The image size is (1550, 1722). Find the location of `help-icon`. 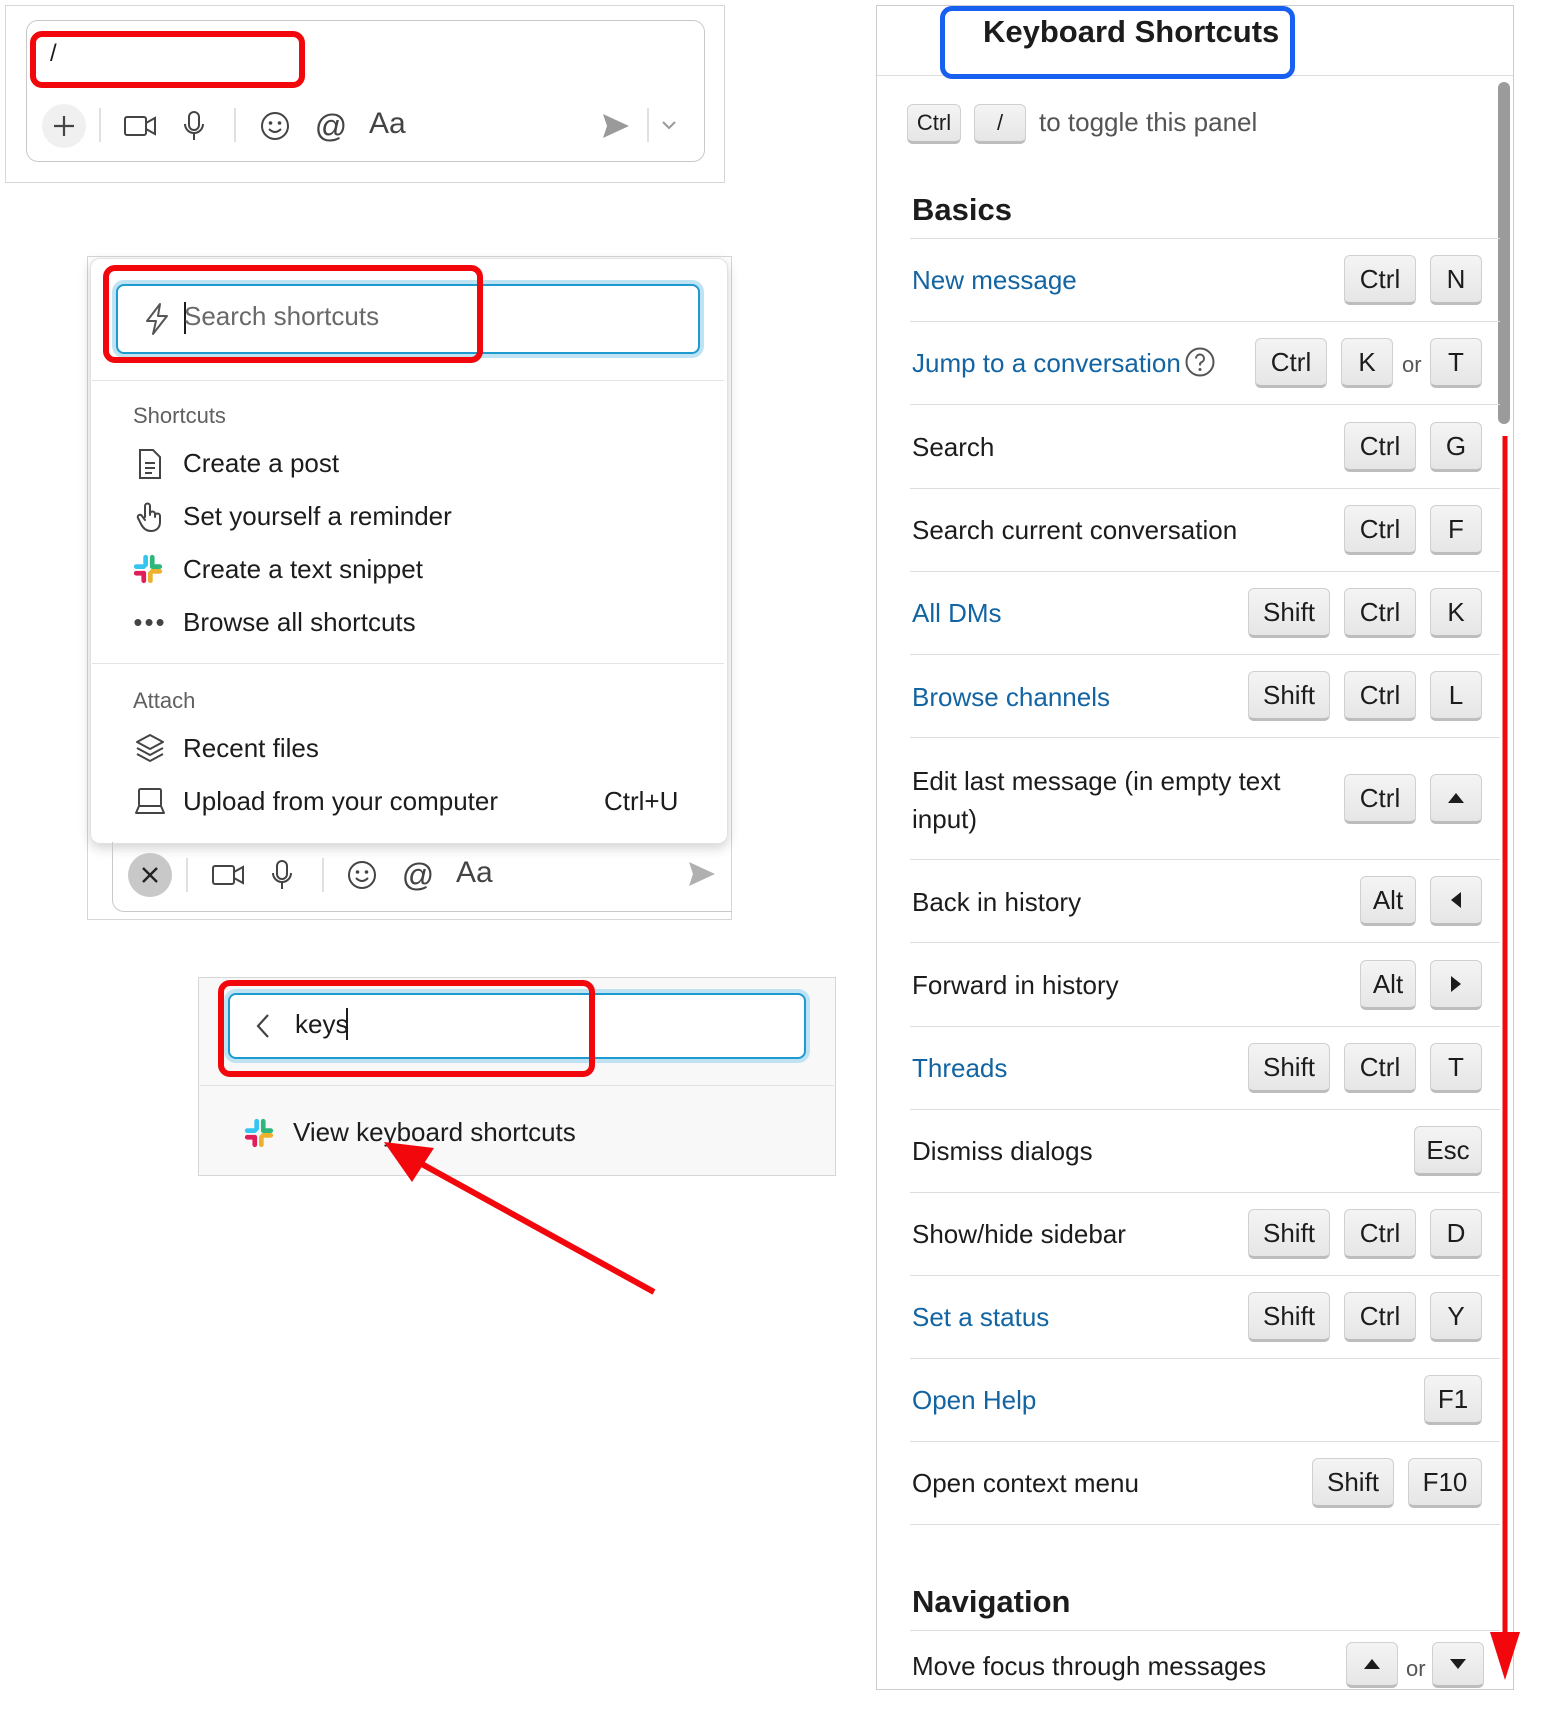

help-icon is located at coordinates (1200, 362).